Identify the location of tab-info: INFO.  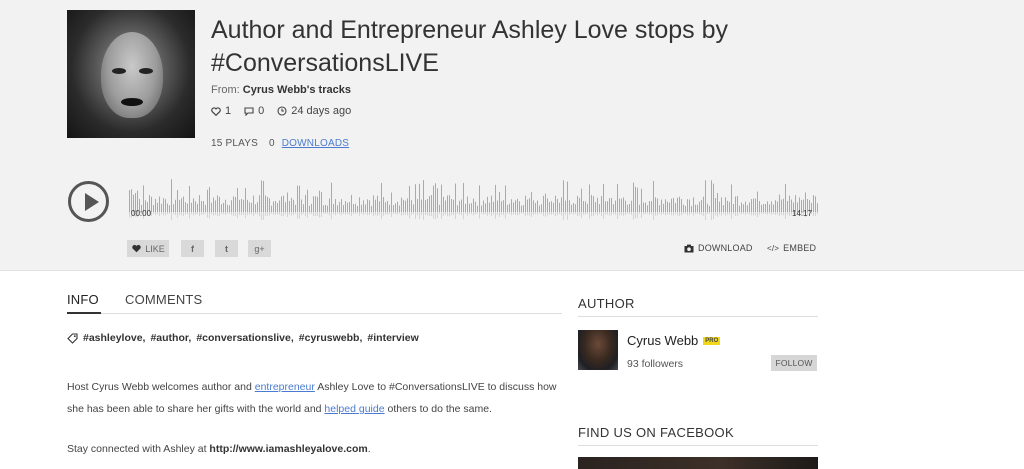
(83, 299).